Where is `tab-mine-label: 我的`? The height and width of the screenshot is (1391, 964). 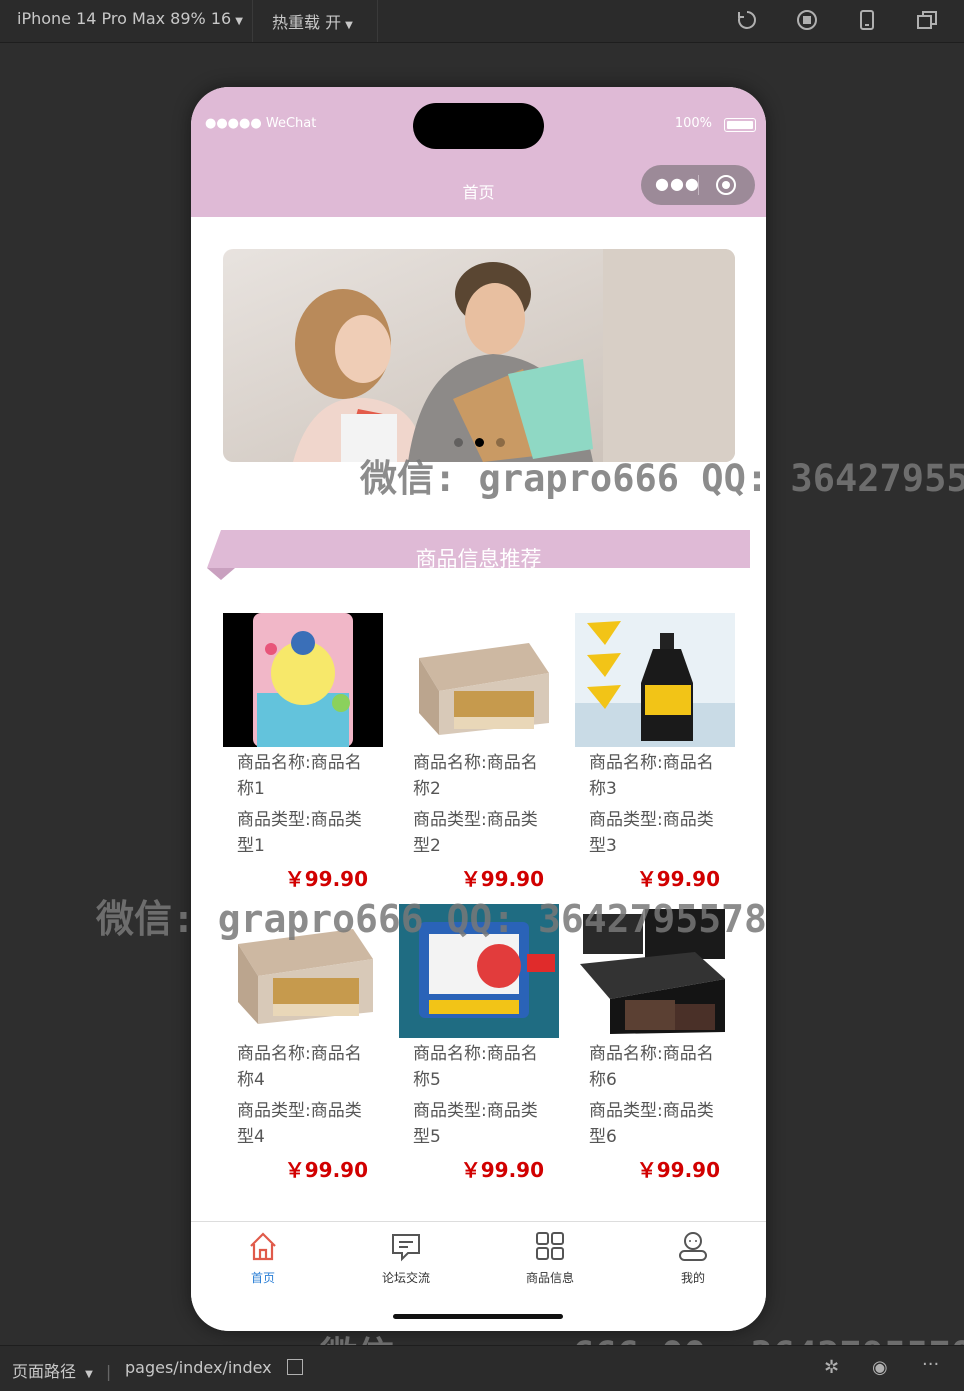 tab-mine-label: 我的 is located at coordinates (692, 1278).